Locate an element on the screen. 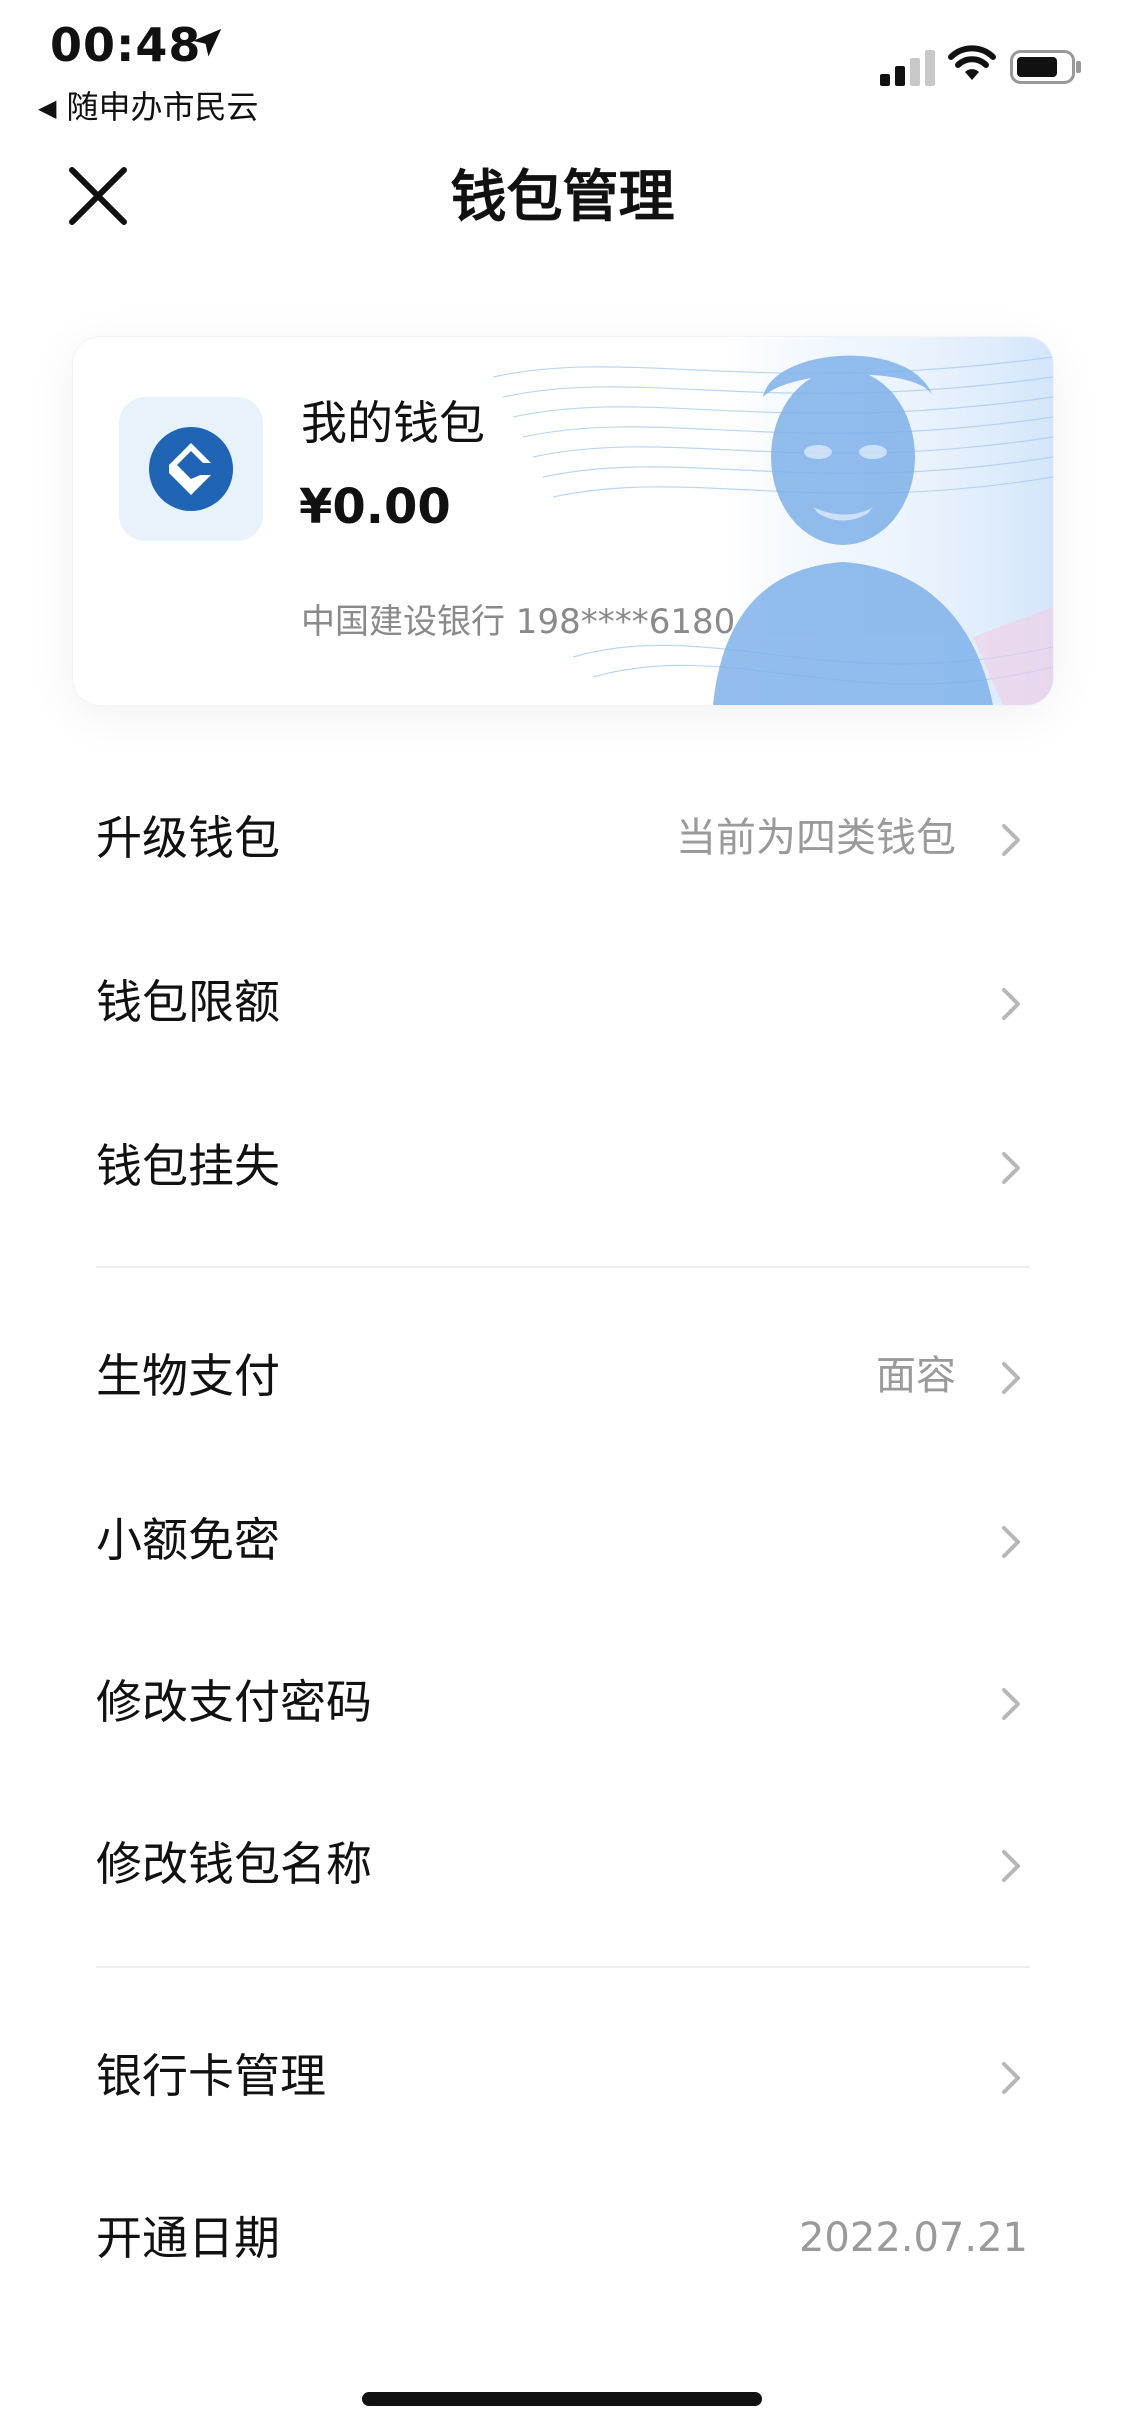 Image resolution: width=1125 pixels, height=2436 pixels. row-label: 开通日期 is located at coordinates (188, 2238).